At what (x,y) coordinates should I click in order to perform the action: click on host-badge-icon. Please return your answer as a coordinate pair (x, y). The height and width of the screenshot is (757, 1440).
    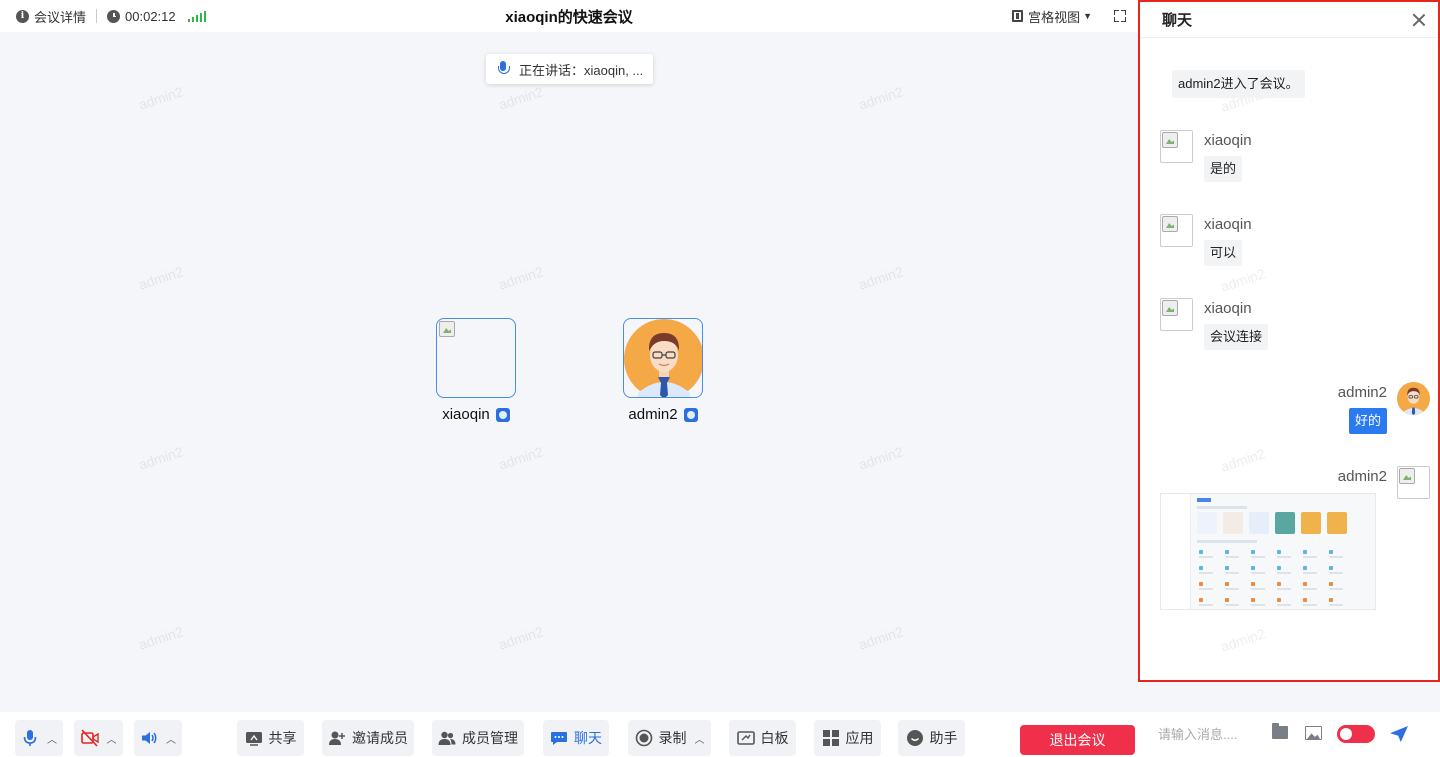
    Looking at the image, I should click on (502, 414).